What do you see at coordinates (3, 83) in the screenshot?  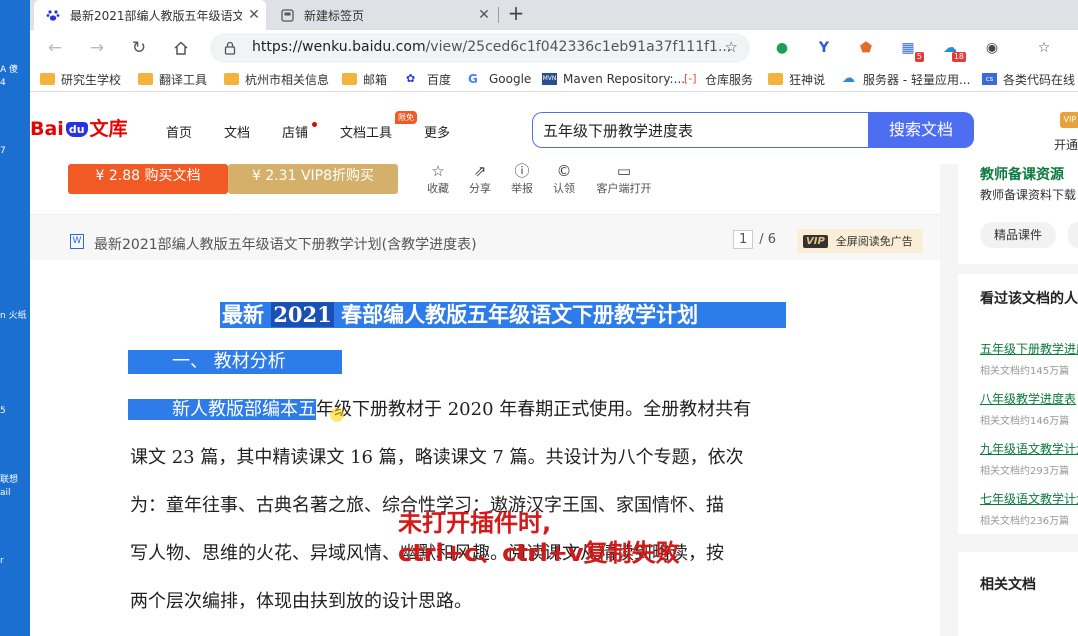 I see `desktop-fragment: 4` at bounding box center [3, 83].